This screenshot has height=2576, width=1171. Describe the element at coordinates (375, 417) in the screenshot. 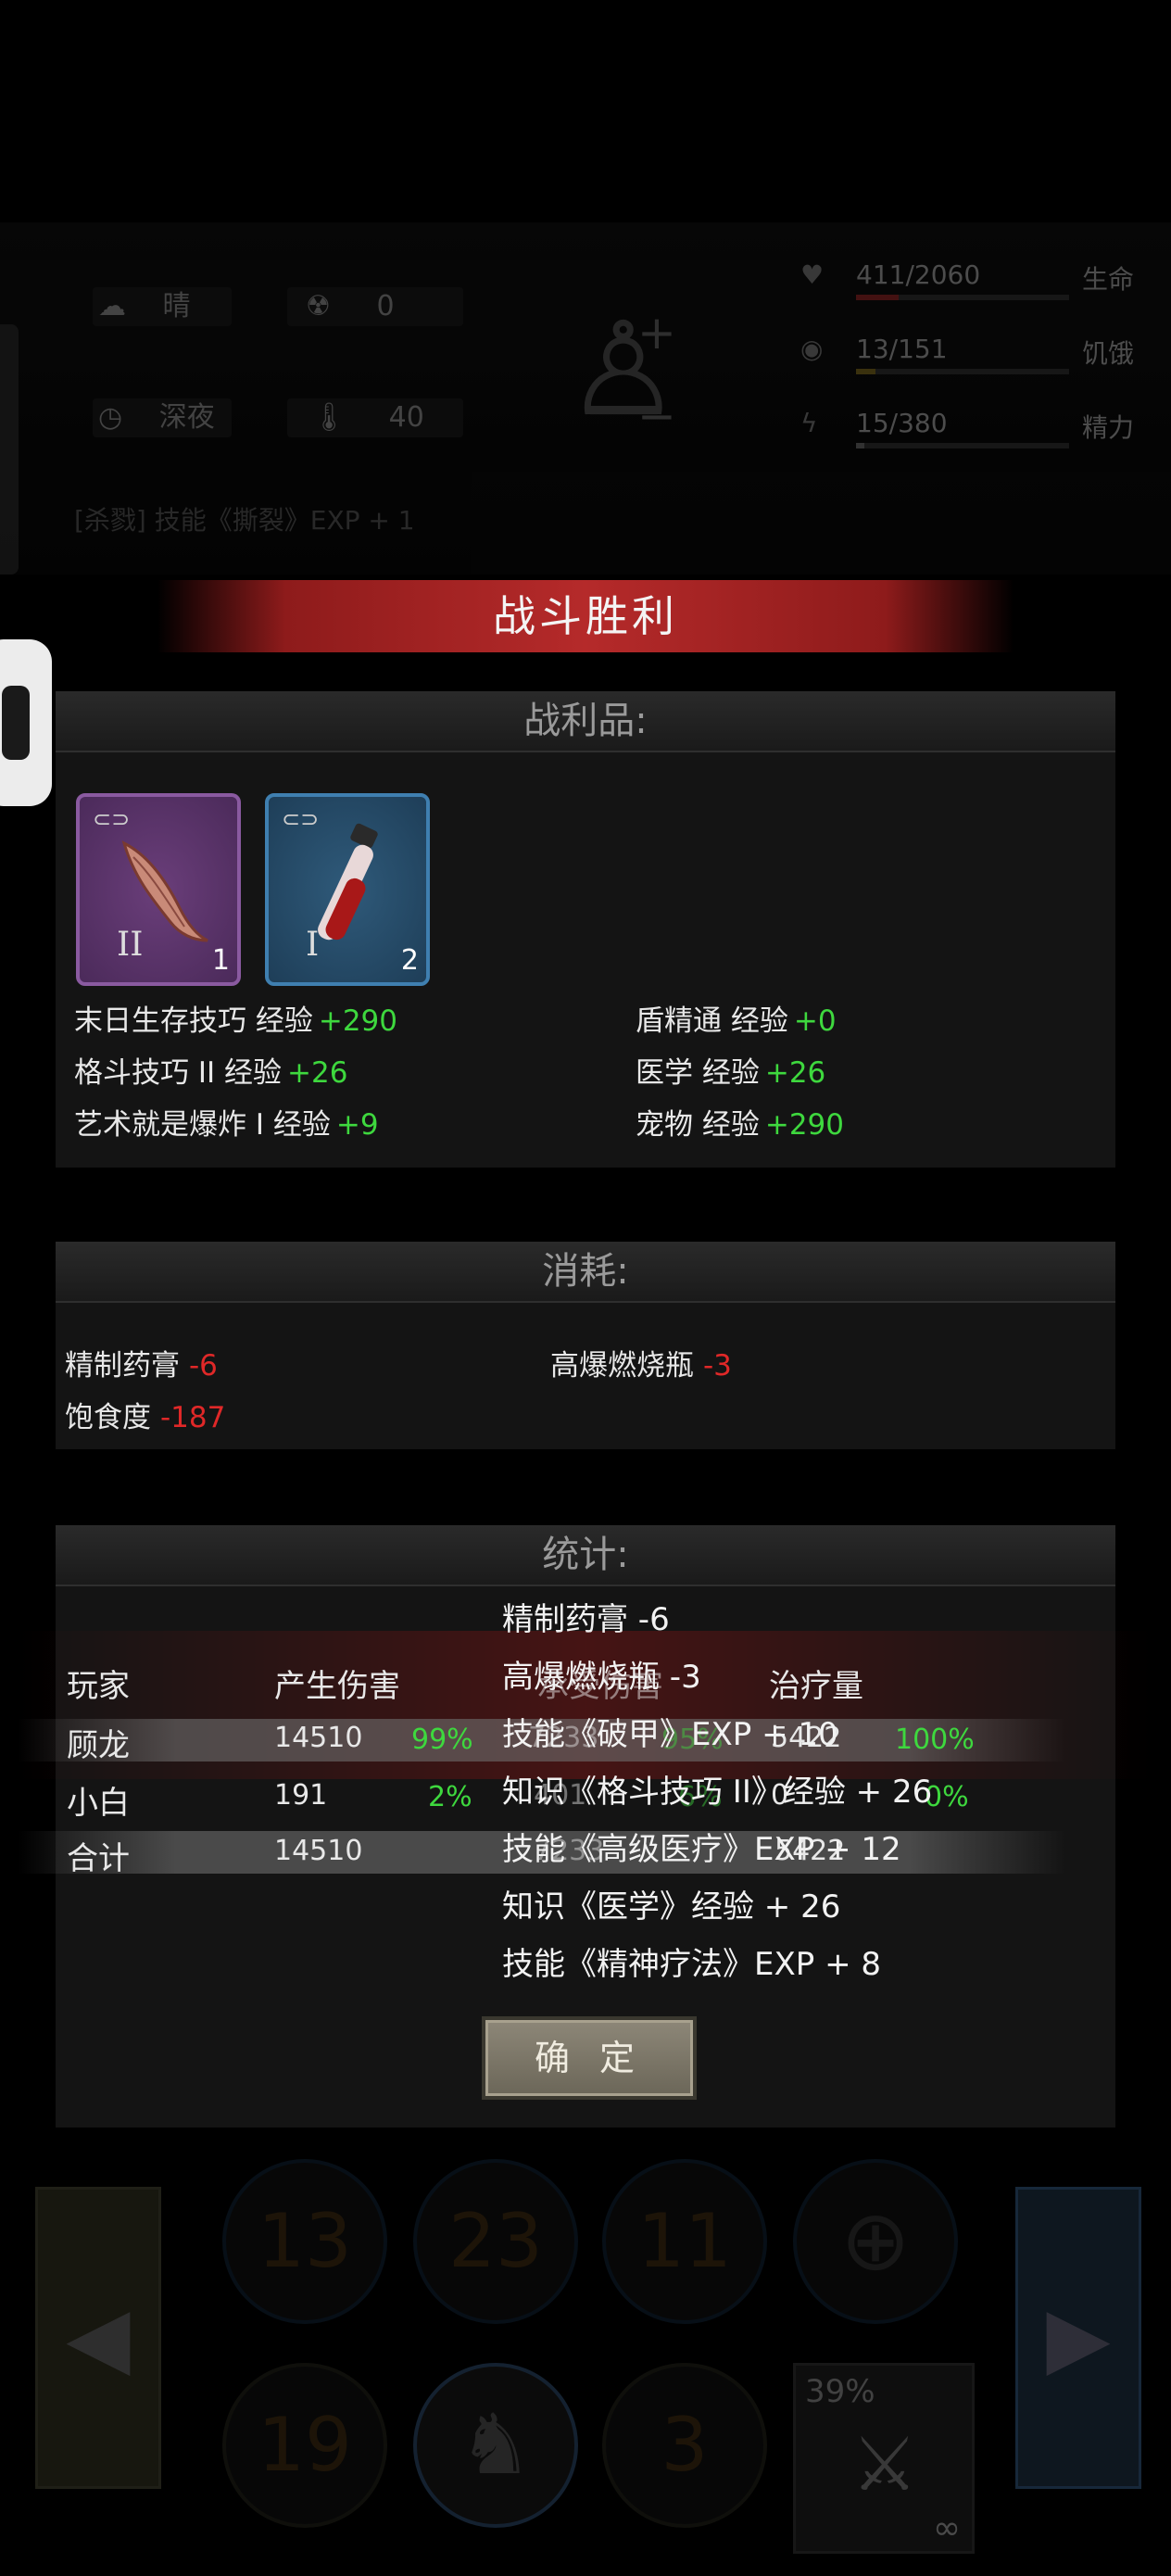

I see `temperature-cell: 🌡 40` at that location.